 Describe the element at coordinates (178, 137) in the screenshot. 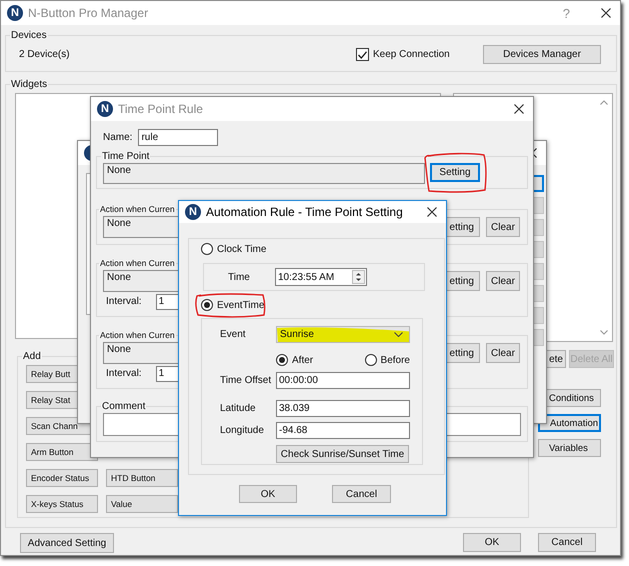

I see `input-field: rule` at that location.